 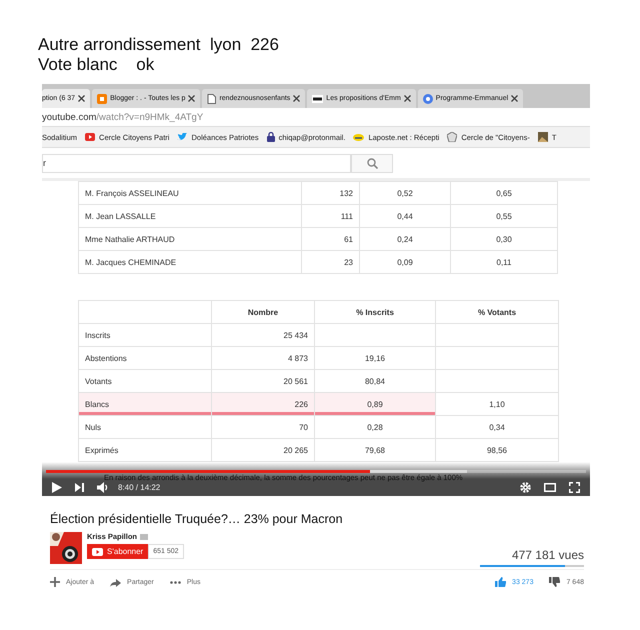 I want to click on next-icon, so click(x=79, y=487).